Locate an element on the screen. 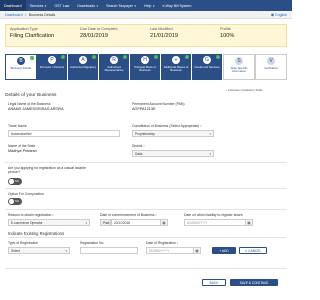  nav-item-label: Search Taxpayer is located at coordinates (120, 5).